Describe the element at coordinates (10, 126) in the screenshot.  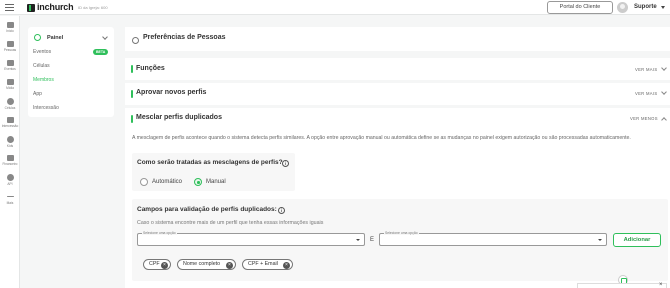
I see `rail-label: Intercessão` at that location.